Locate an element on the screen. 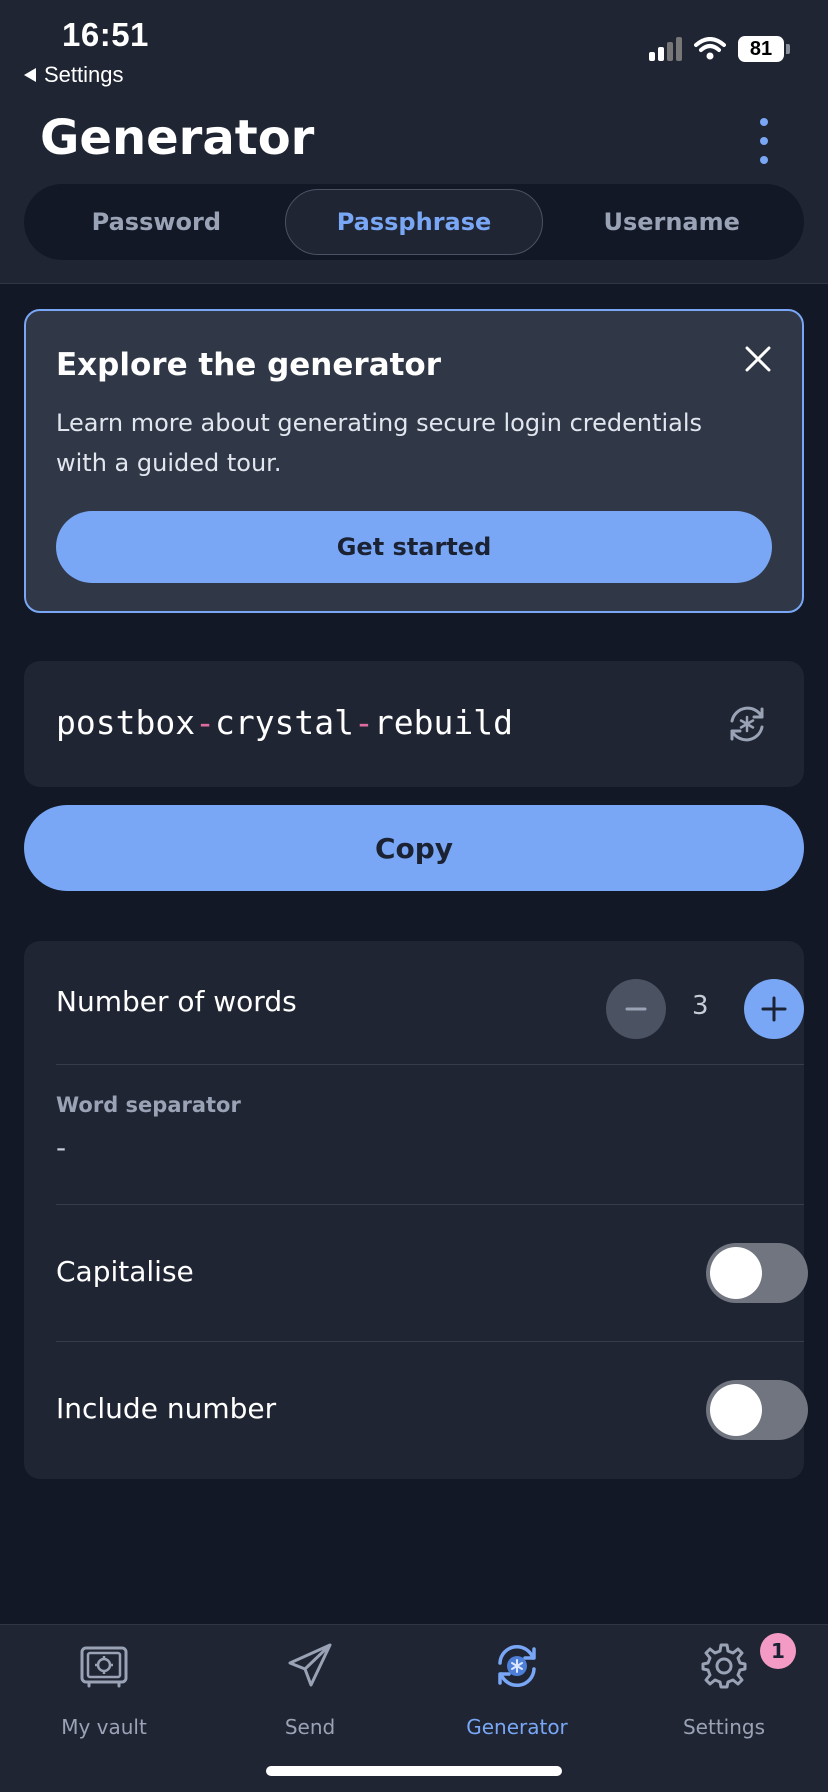 The image size is (828, 1792). close-icon is located at coordinates (758, 359).